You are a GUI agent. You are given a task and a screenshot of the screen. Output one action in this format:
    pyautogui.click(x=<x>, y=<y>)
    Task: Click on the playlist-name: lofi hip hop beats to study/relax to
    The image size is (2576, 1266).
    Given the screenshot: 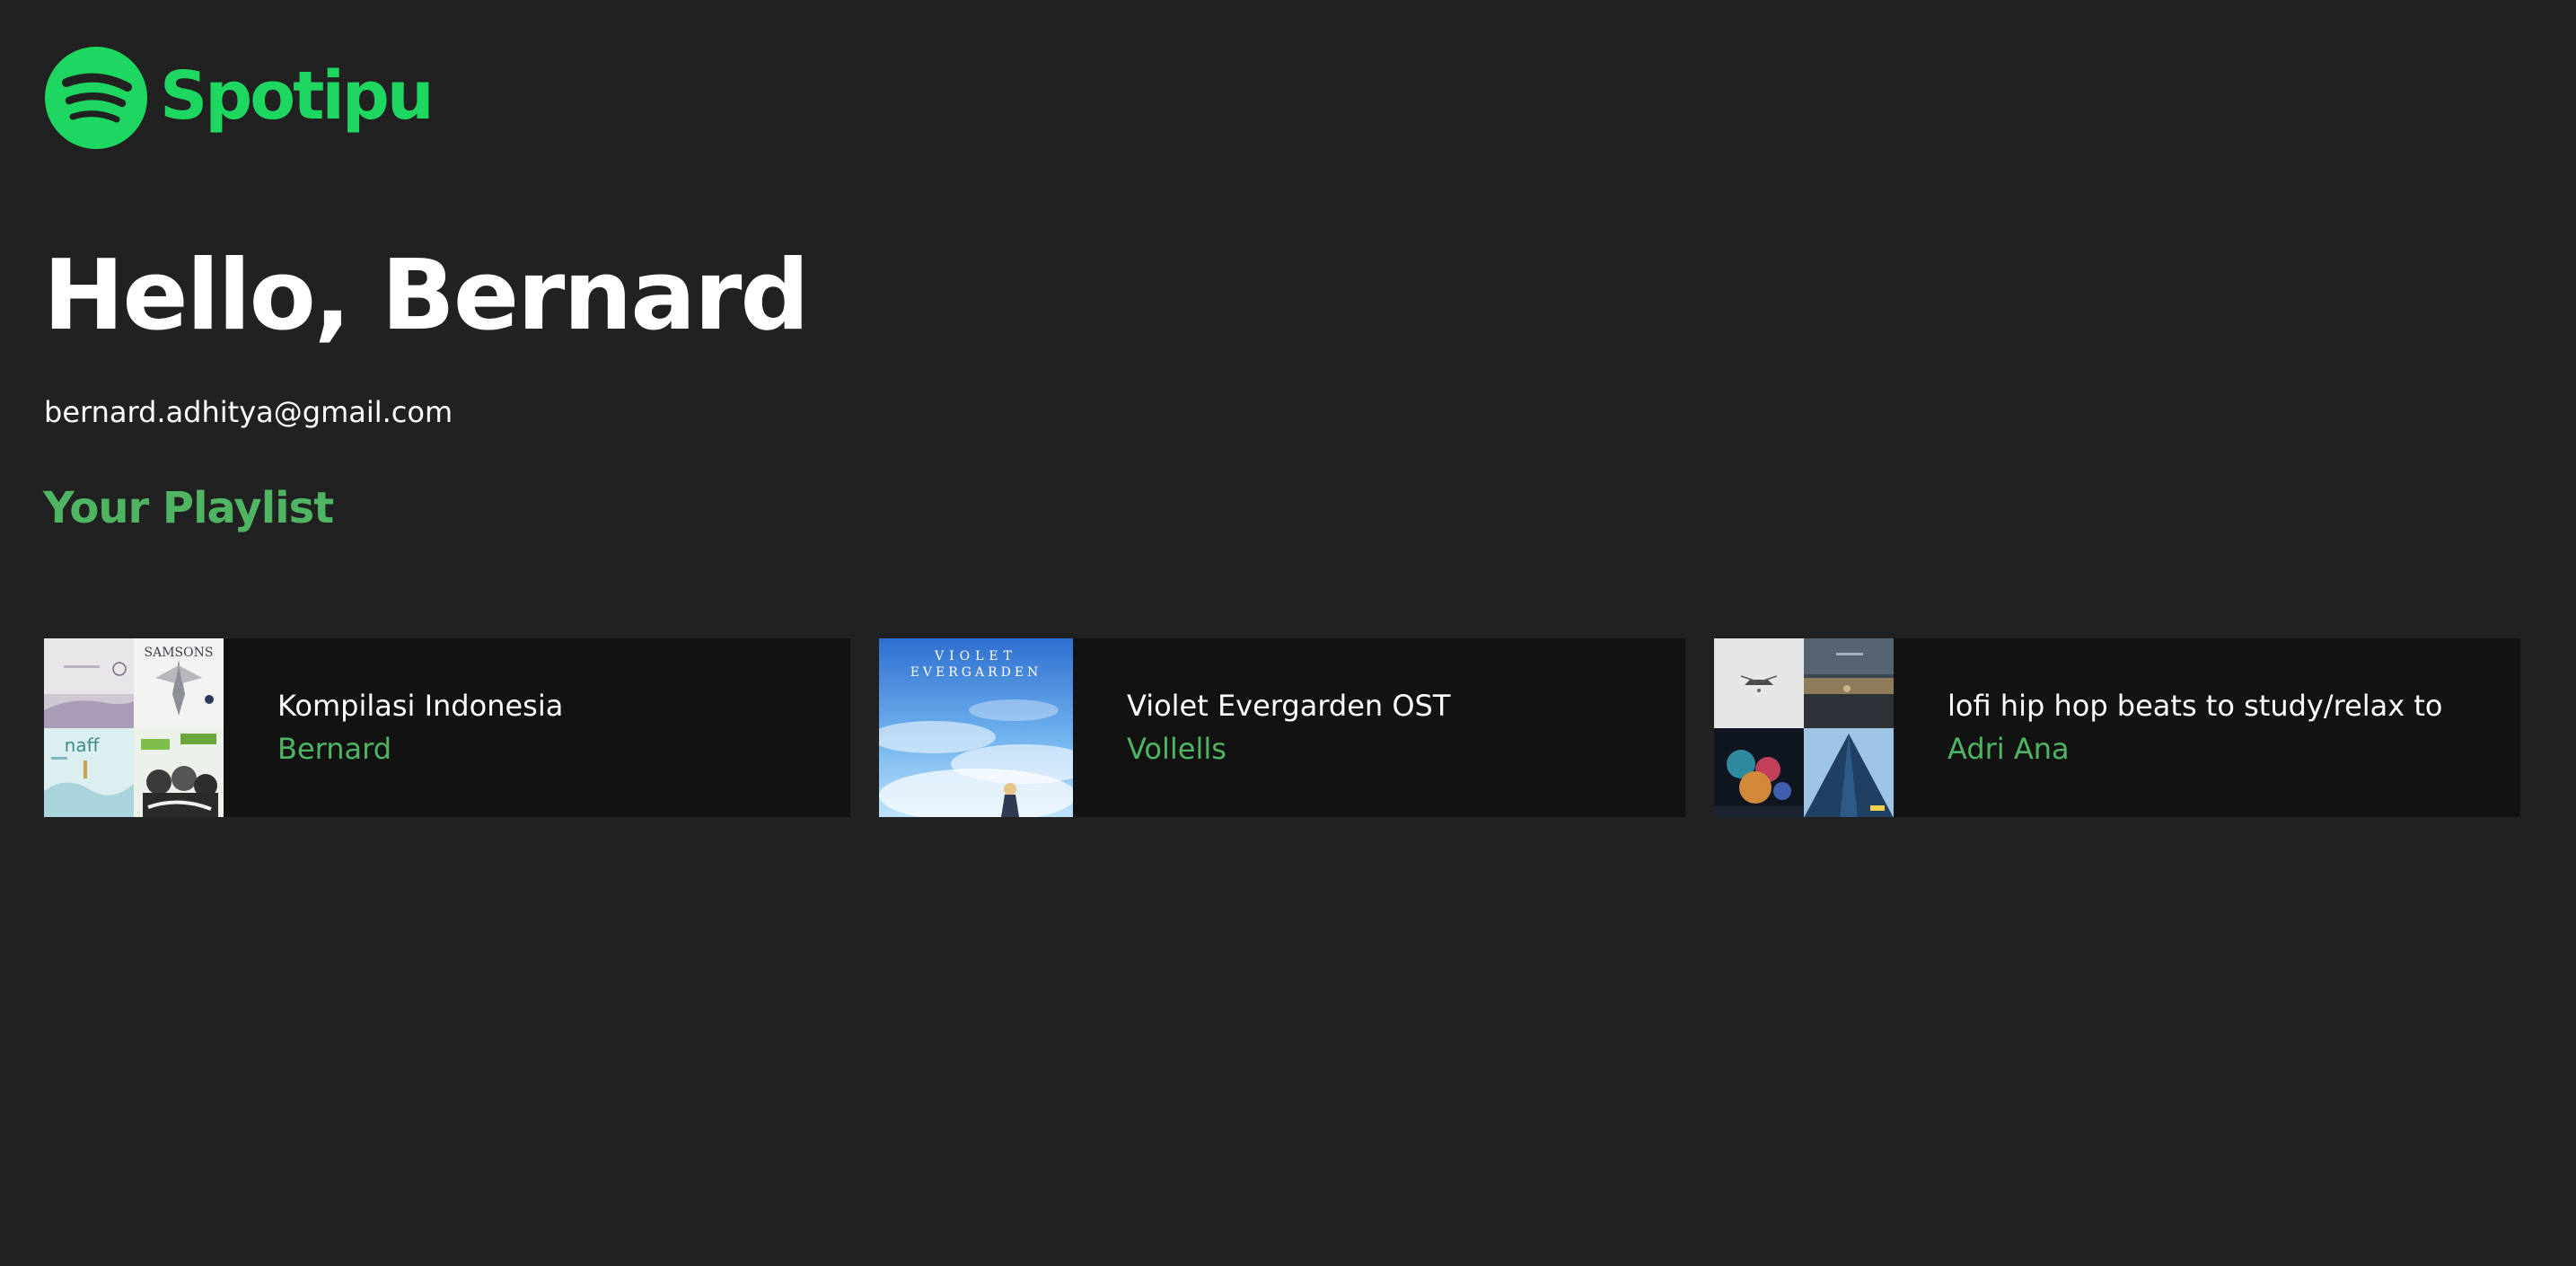 What is the action you would take?
    pyautogui.click(x=2195, y=706)
    